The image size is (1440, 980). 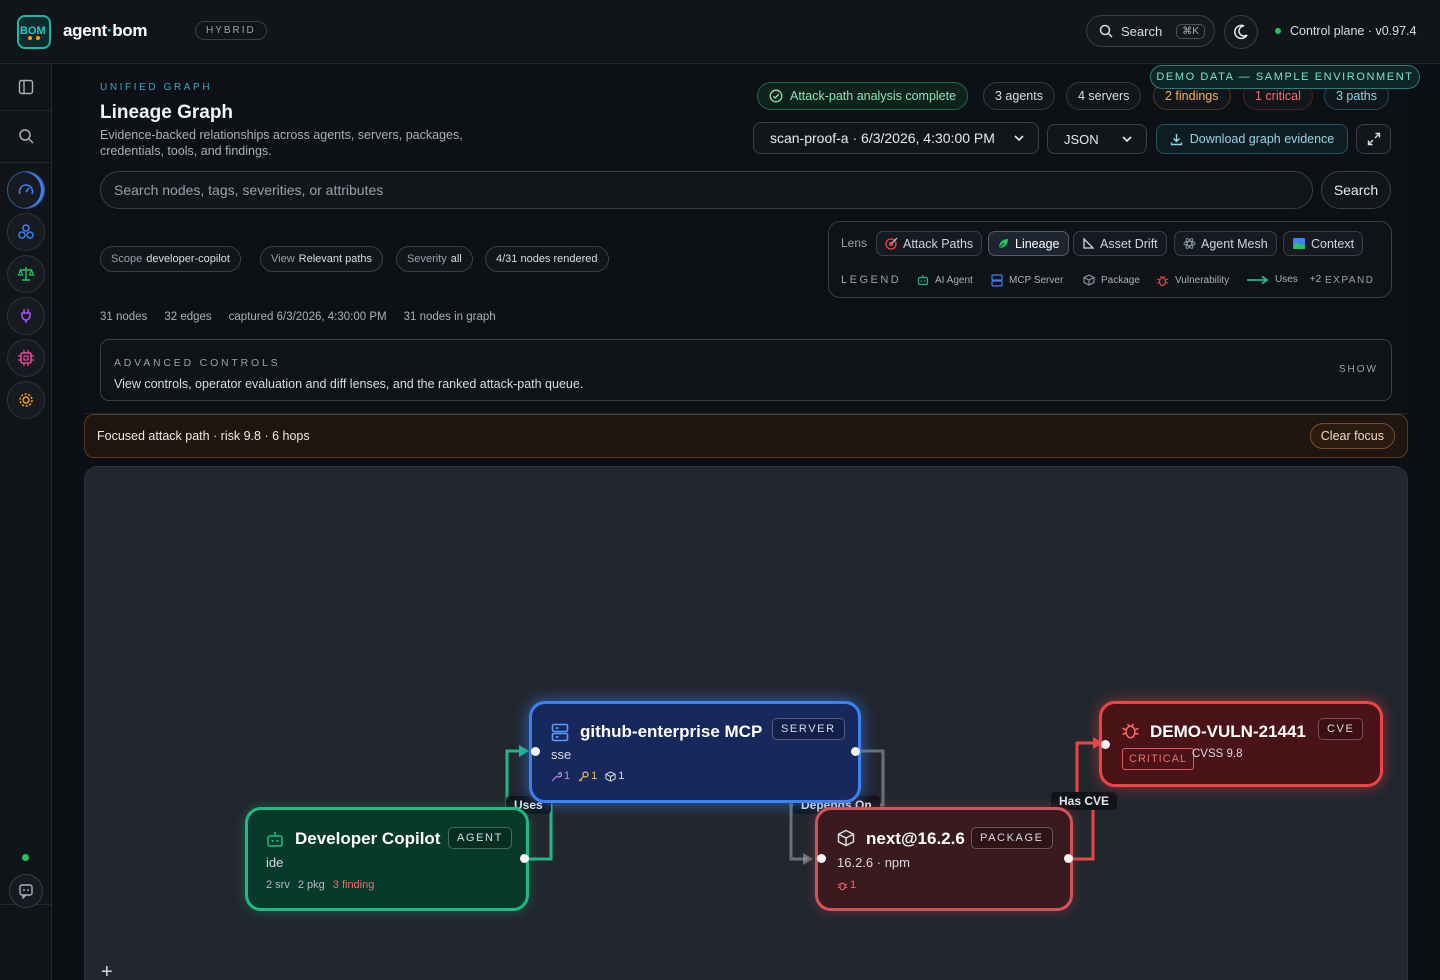 What do you see at coordinates (547, 259) in the screenshot?
I see `rendered-count-chip: 4/31 nodes rendered` at bounding box center [547, 259].